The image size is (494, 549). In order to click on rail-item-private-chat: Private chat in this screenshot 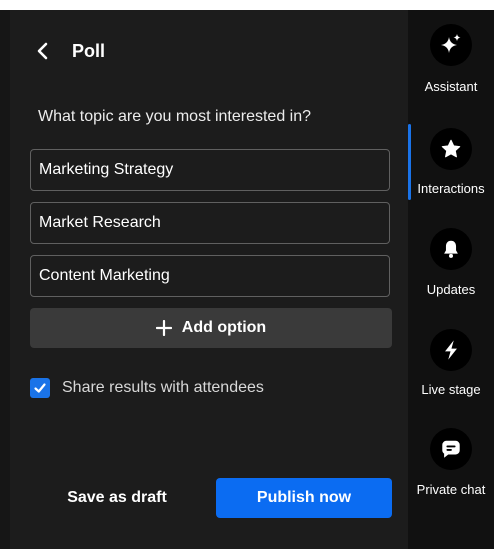, I will do `click(451, 469)`.